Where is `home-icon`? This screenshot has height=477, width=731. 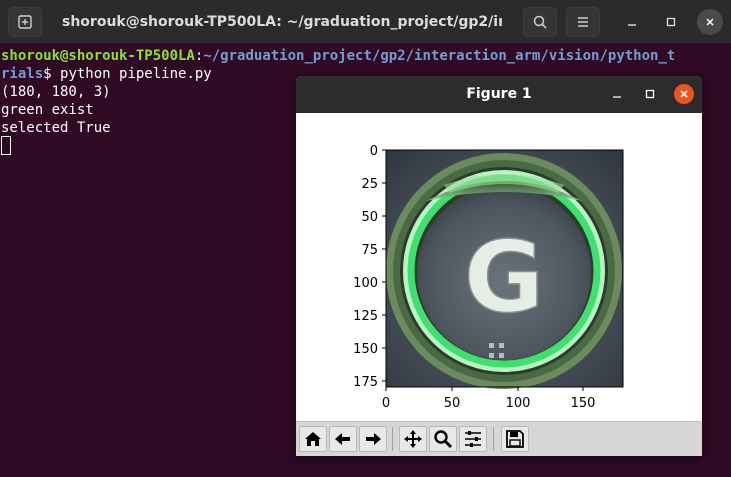
home-icon is located at coordinates (313, 439).